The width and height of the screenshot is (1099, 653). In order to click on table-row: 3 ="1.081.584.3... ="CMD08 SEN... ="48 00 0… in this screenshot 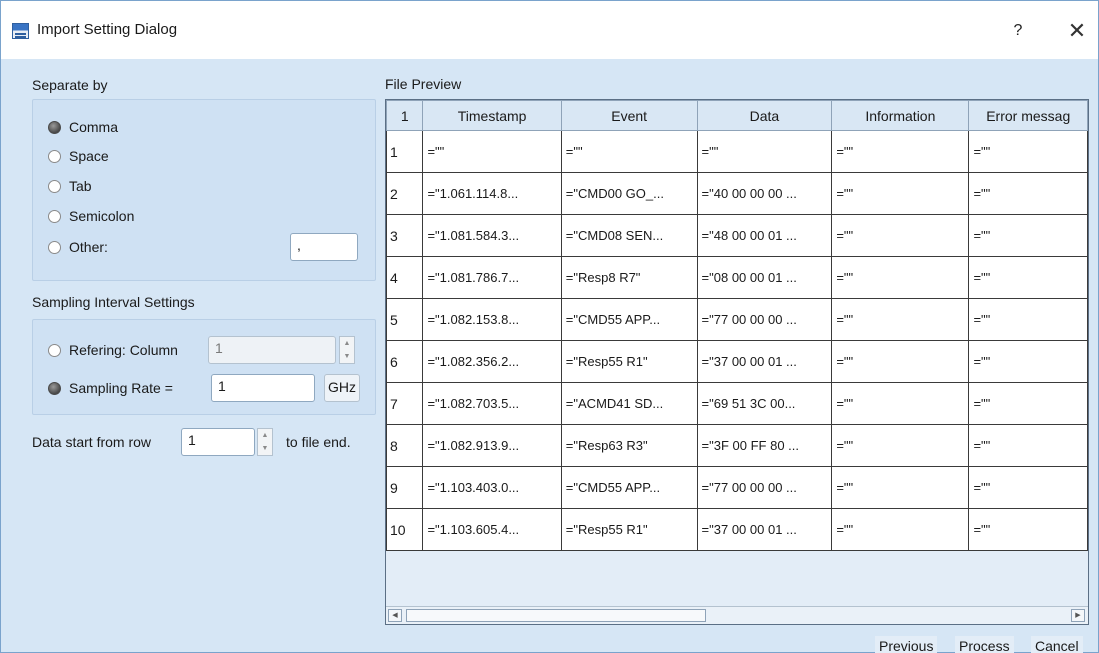, I will do `click(737, 235)`.